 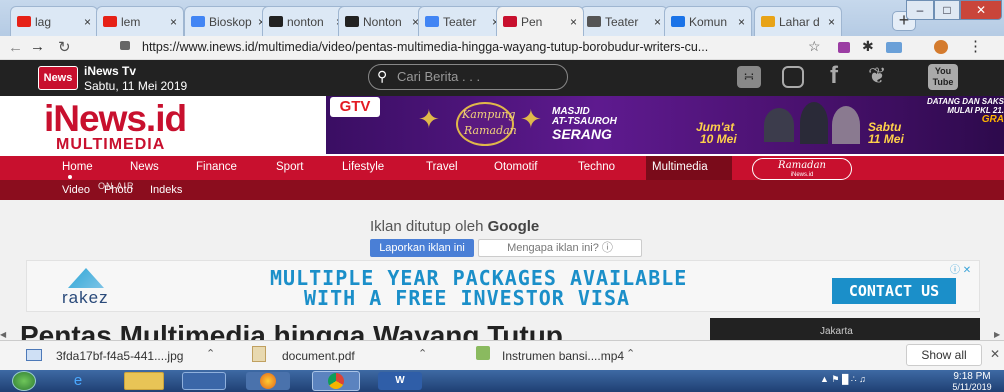 I want to click on star-icon: ☆, so click(x=814, y=46).